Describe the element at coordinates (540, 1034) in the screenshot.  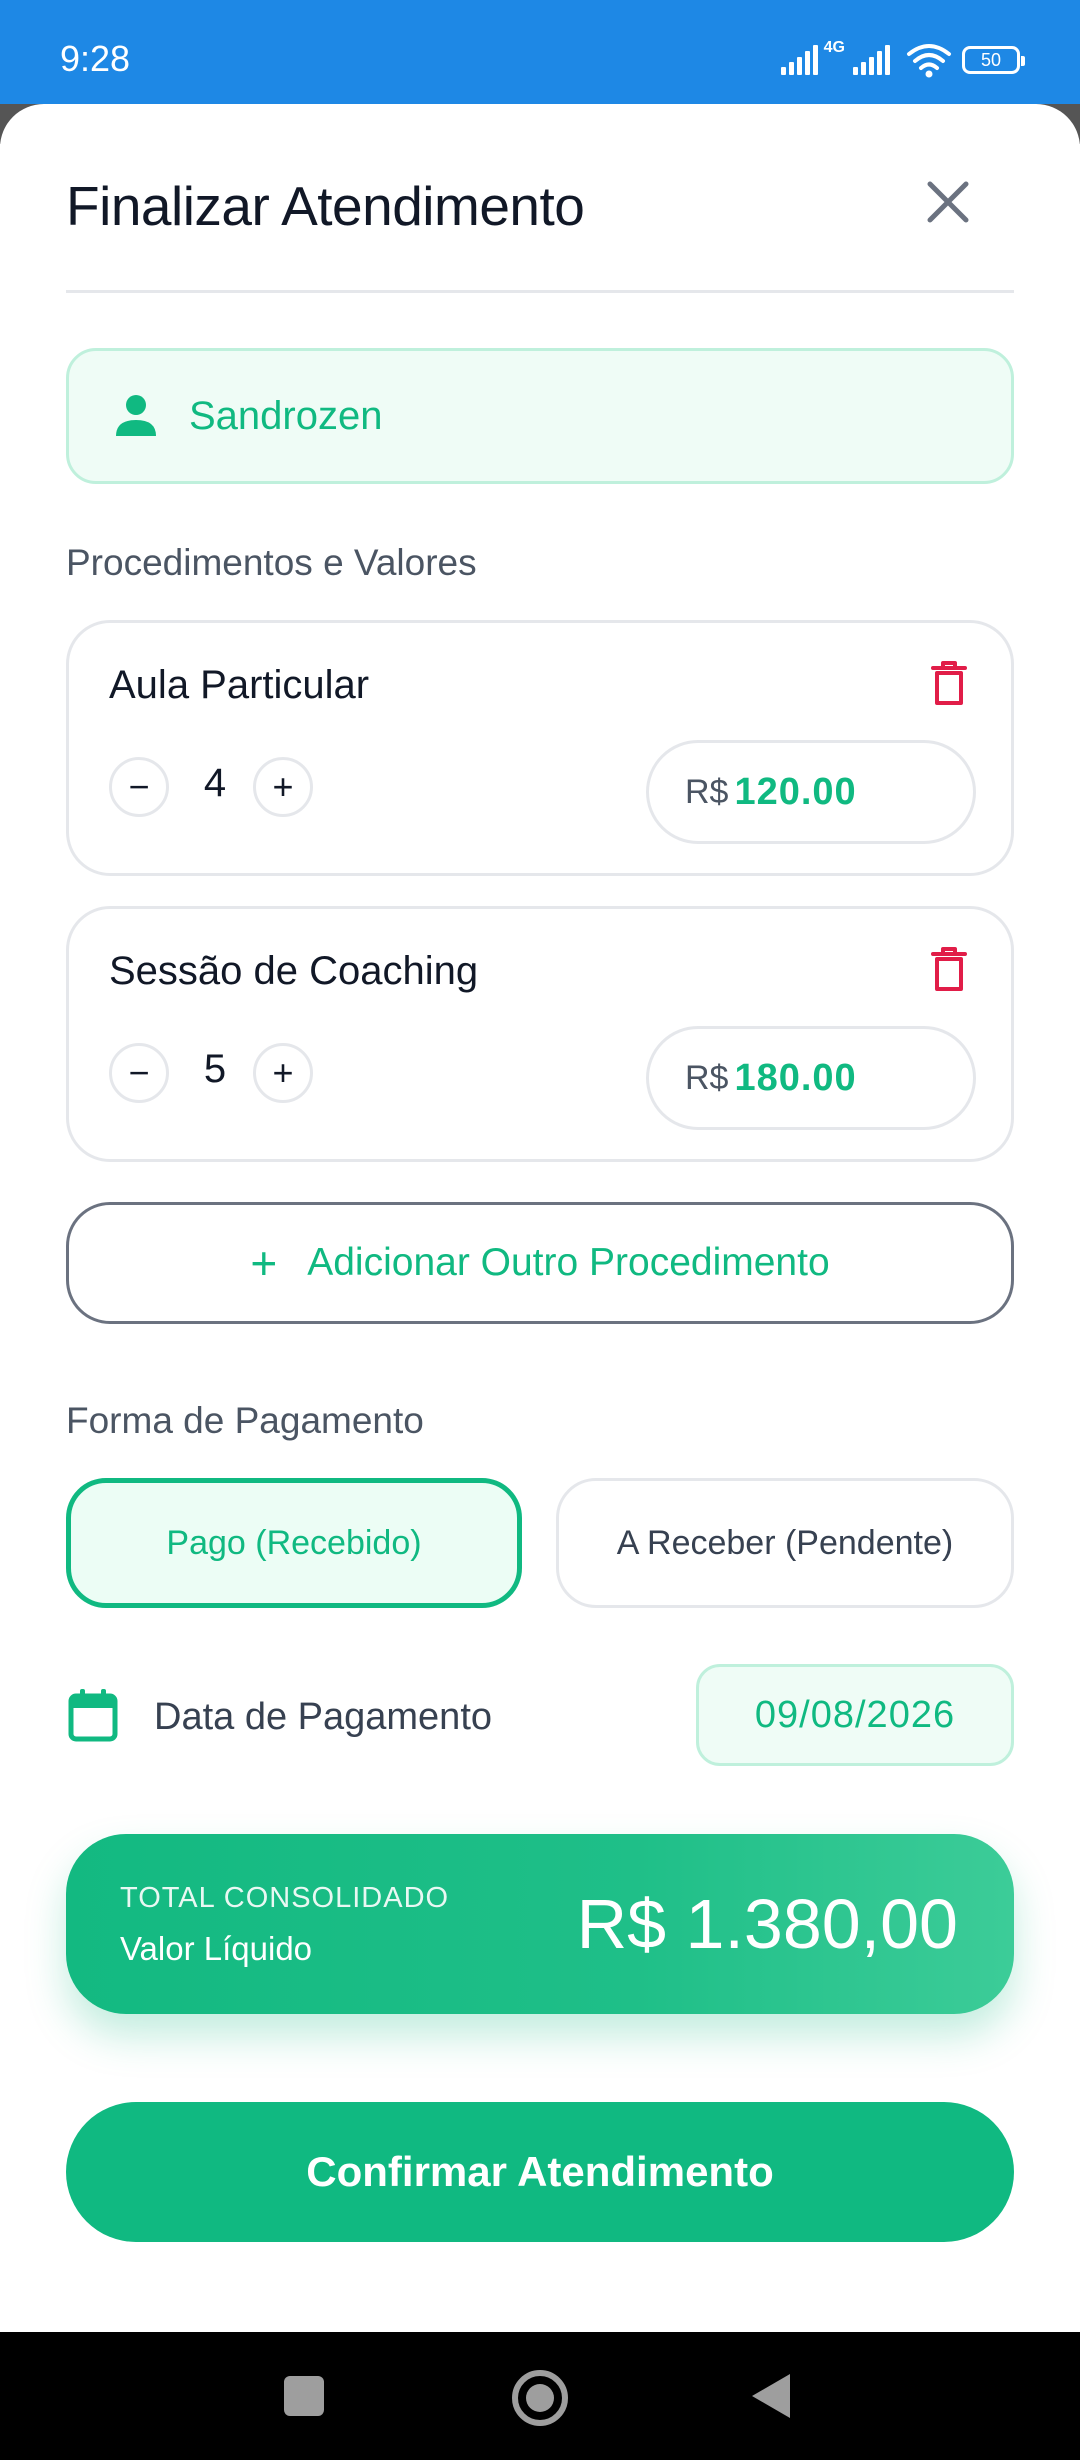
I see `procedure-card: Sessão de Coaching − 5 + R$ 180.00` at that location.